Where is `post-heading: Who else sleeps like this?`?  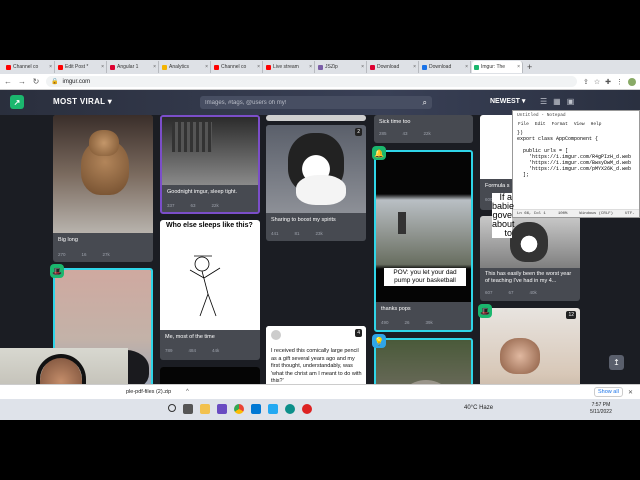
post-heading: Who else sleeps like this? is located at coordinates (209, 225).